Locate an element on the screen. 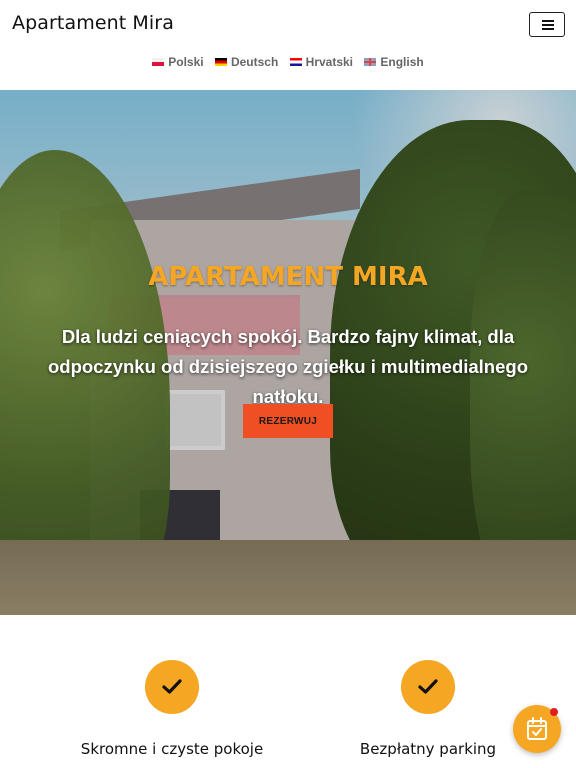 This screenshot has height=768, width=576. language-label: English is located at coordinates (402, 62).